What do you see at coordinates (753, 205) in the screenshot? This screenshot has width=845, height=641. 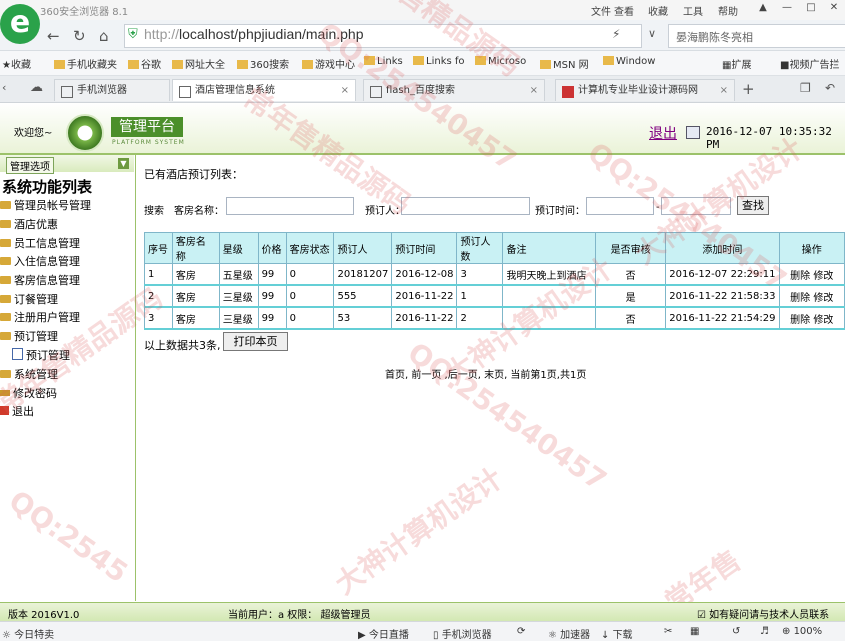 I see `search-button: 查找` at bounding box center [753, 205].